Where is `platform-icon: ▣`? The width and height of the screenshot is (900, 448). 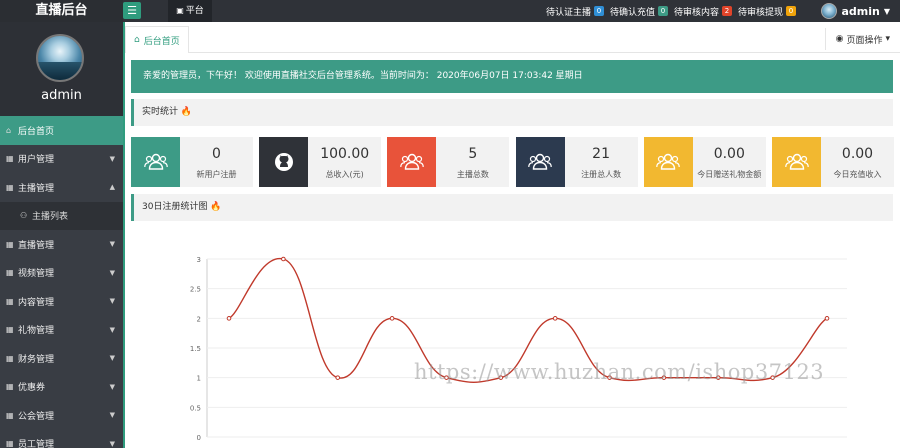
platform-icon: ▣ is located at coordinates (180, 10).